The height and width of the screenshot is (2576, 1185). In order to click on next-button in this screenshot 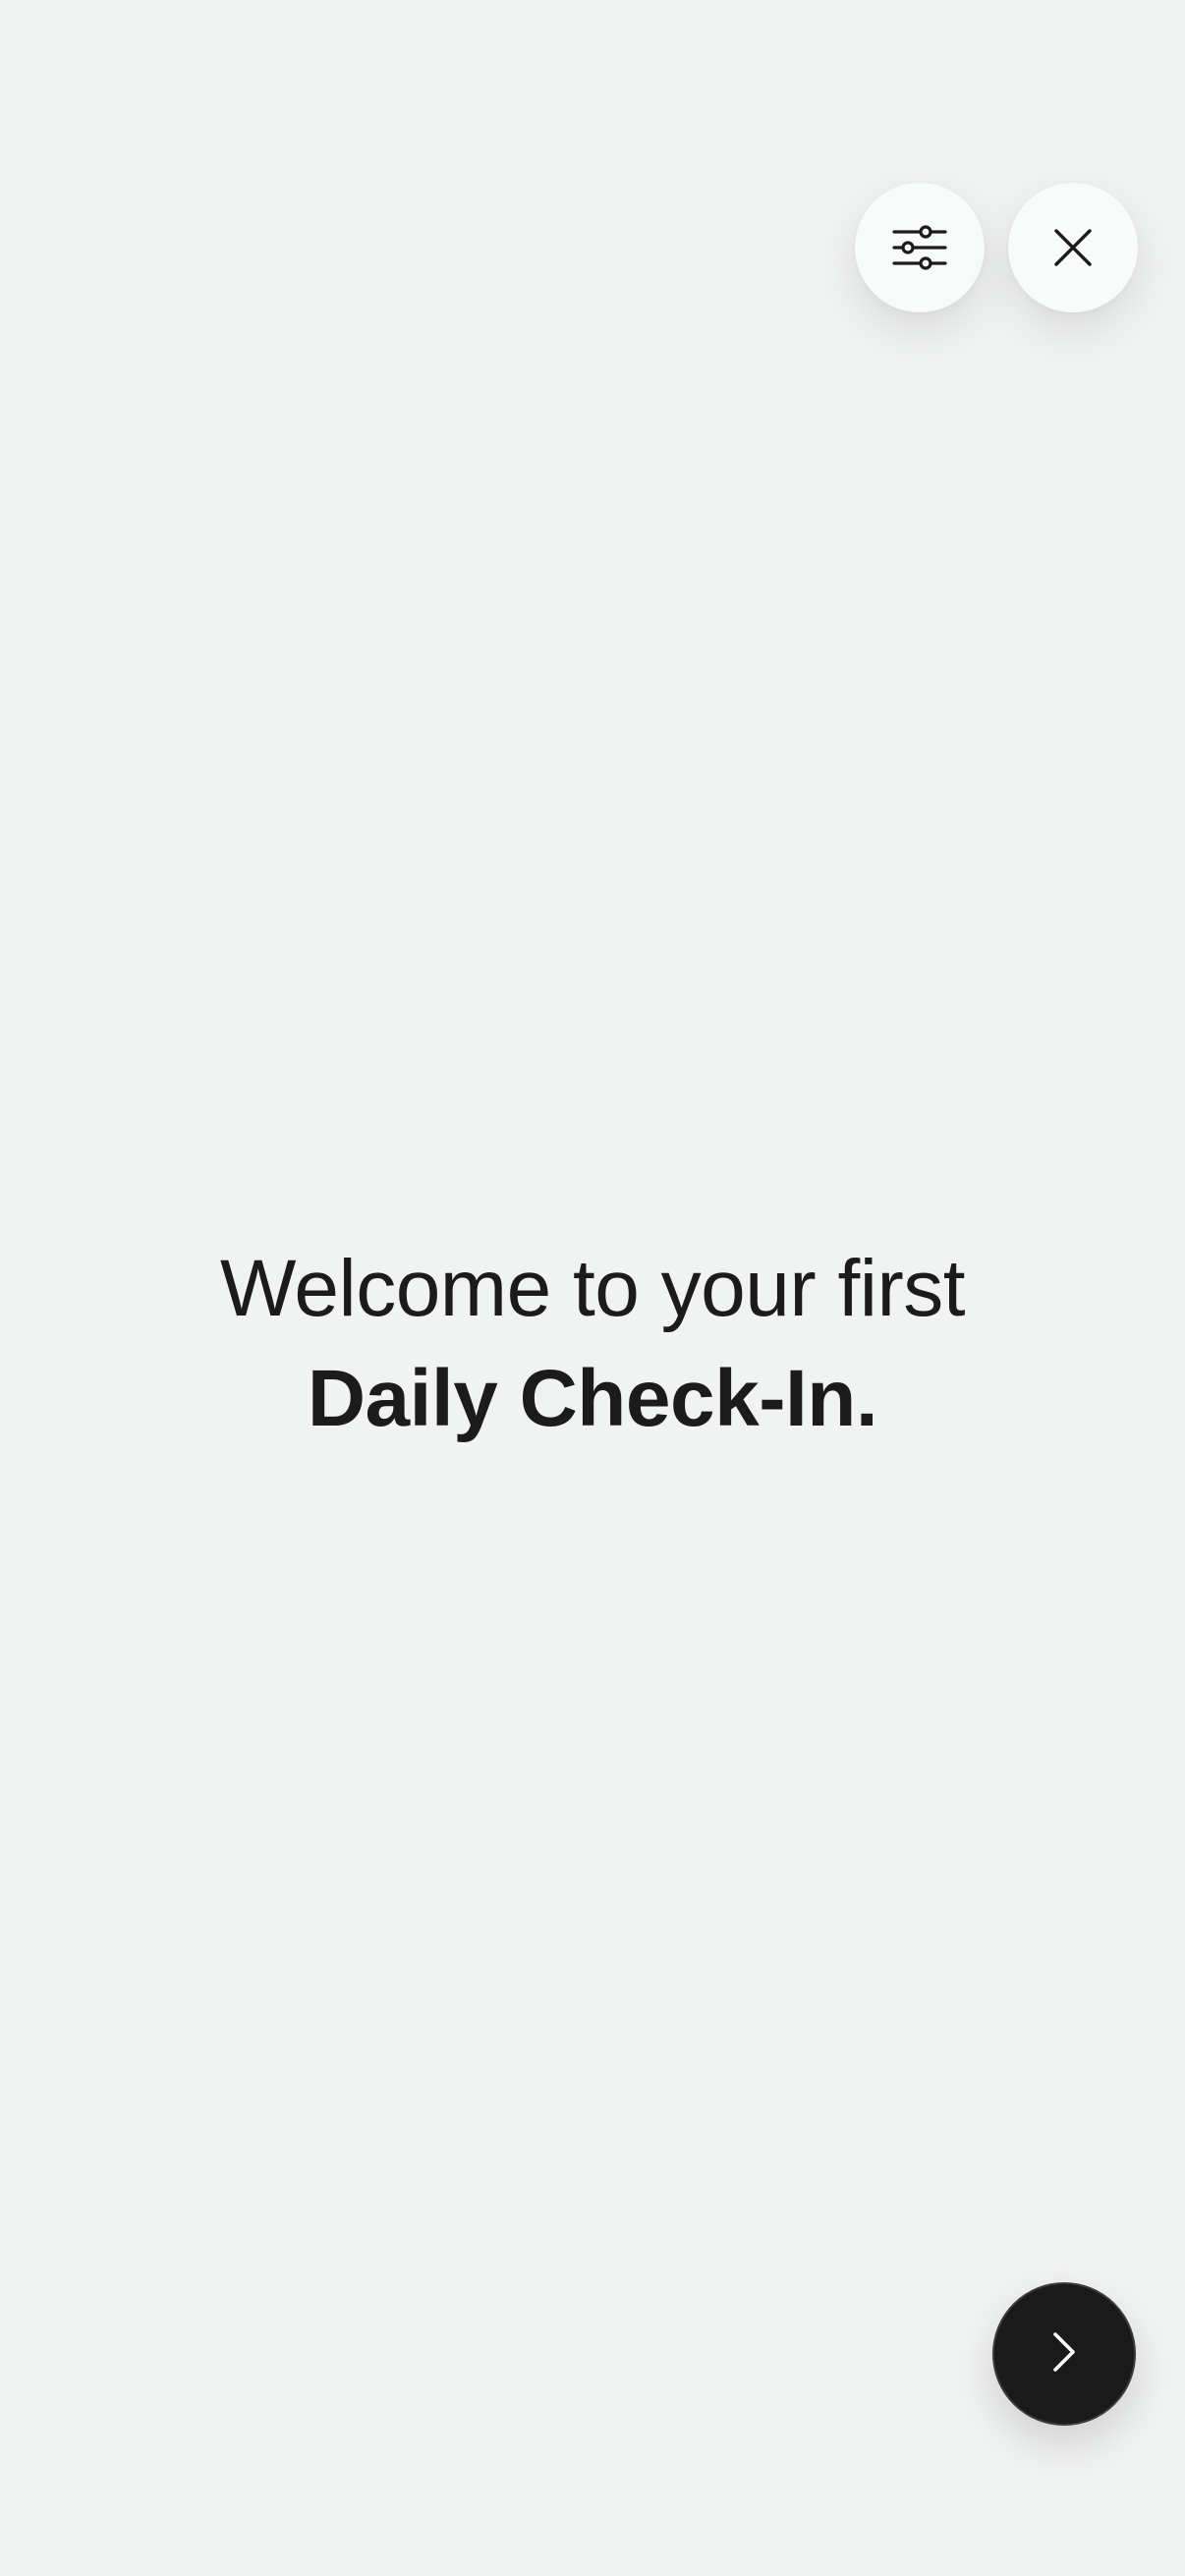, I will do `click(1064, 2354)`.